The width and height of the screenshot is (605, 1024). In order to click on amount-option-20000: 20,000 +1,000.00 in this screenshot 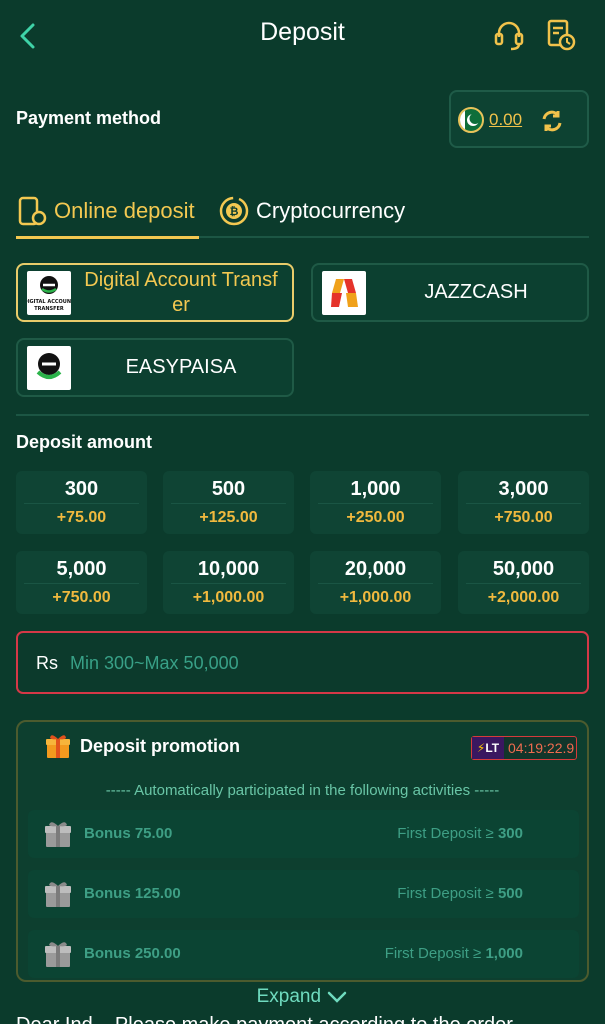, I will do `click(375, 582)`.